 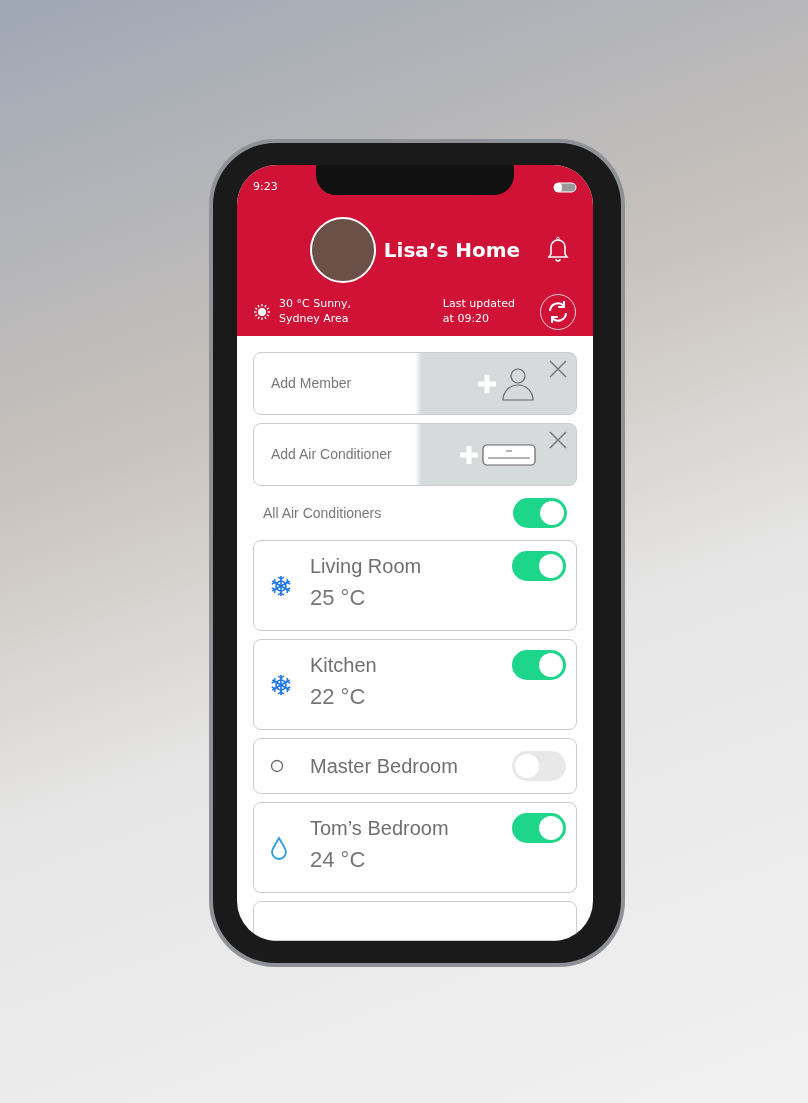 I want to click on bell-icon, so click(x=558, y=249).